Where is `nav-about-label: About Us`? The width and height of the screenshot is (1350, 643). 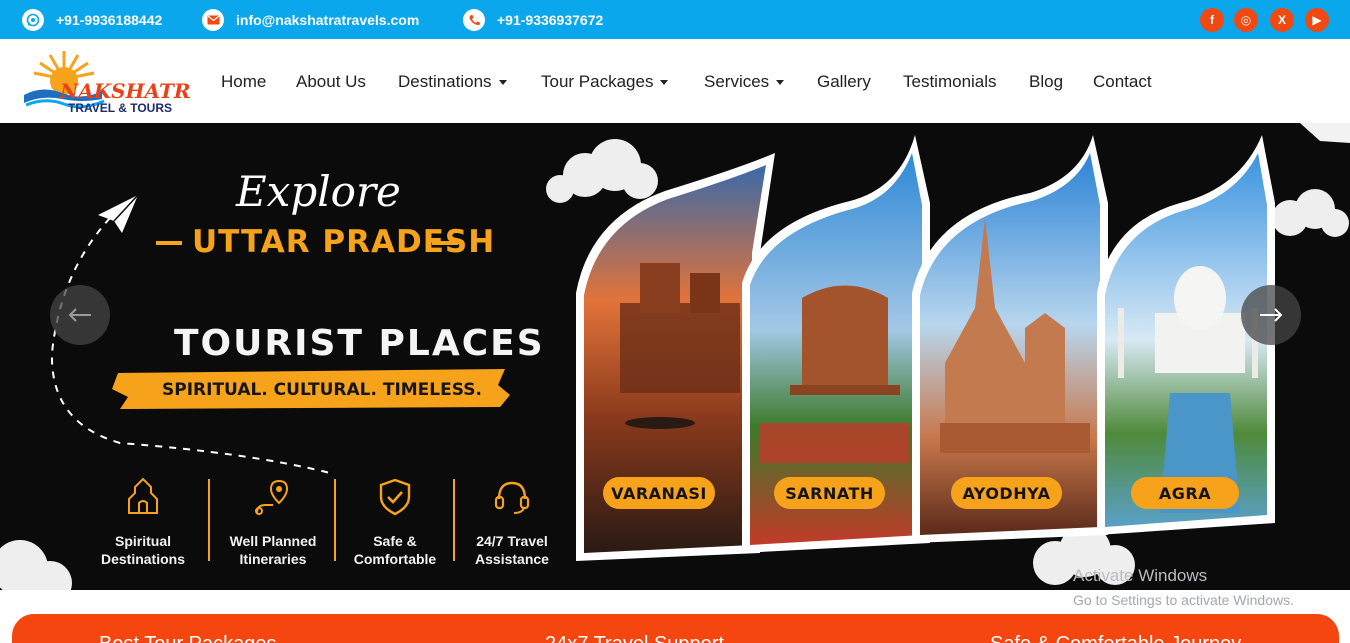
nav-about-label: About Us is located at coordinates (331, 82).